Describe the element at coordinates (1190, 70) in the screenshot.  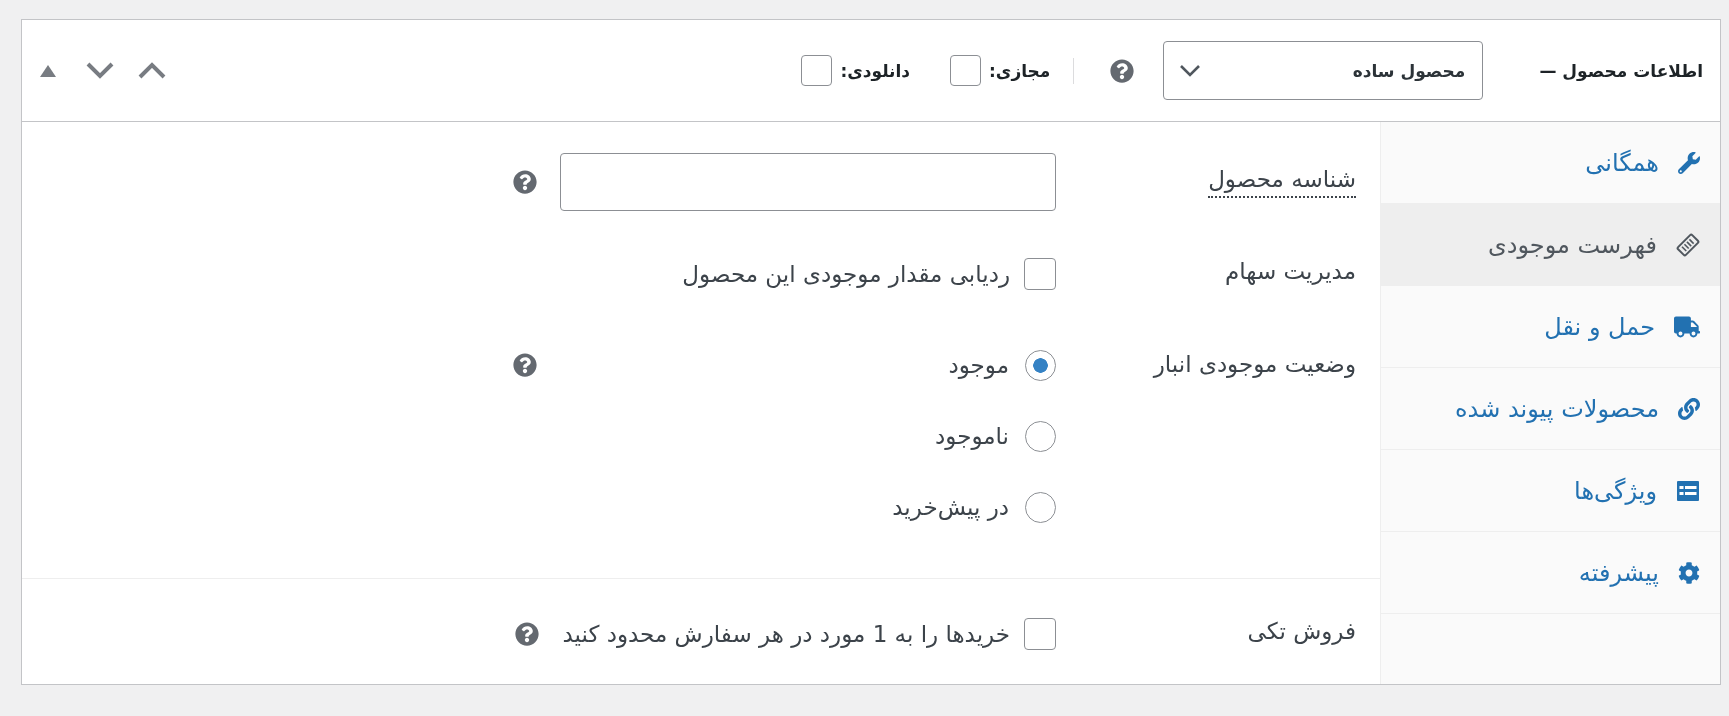
I see `caret-icon` at that location.